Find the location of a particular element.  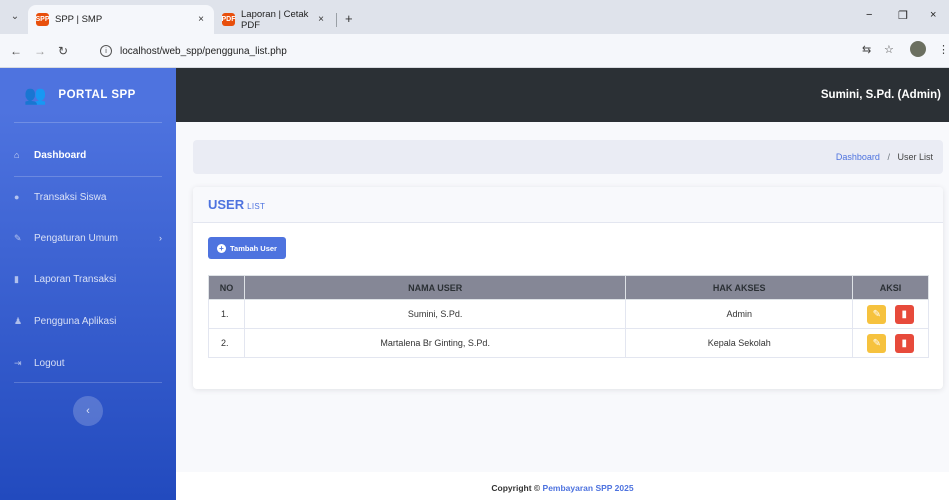

sidebar-toggle-button: ‹ is located at coordinates (88, 411).